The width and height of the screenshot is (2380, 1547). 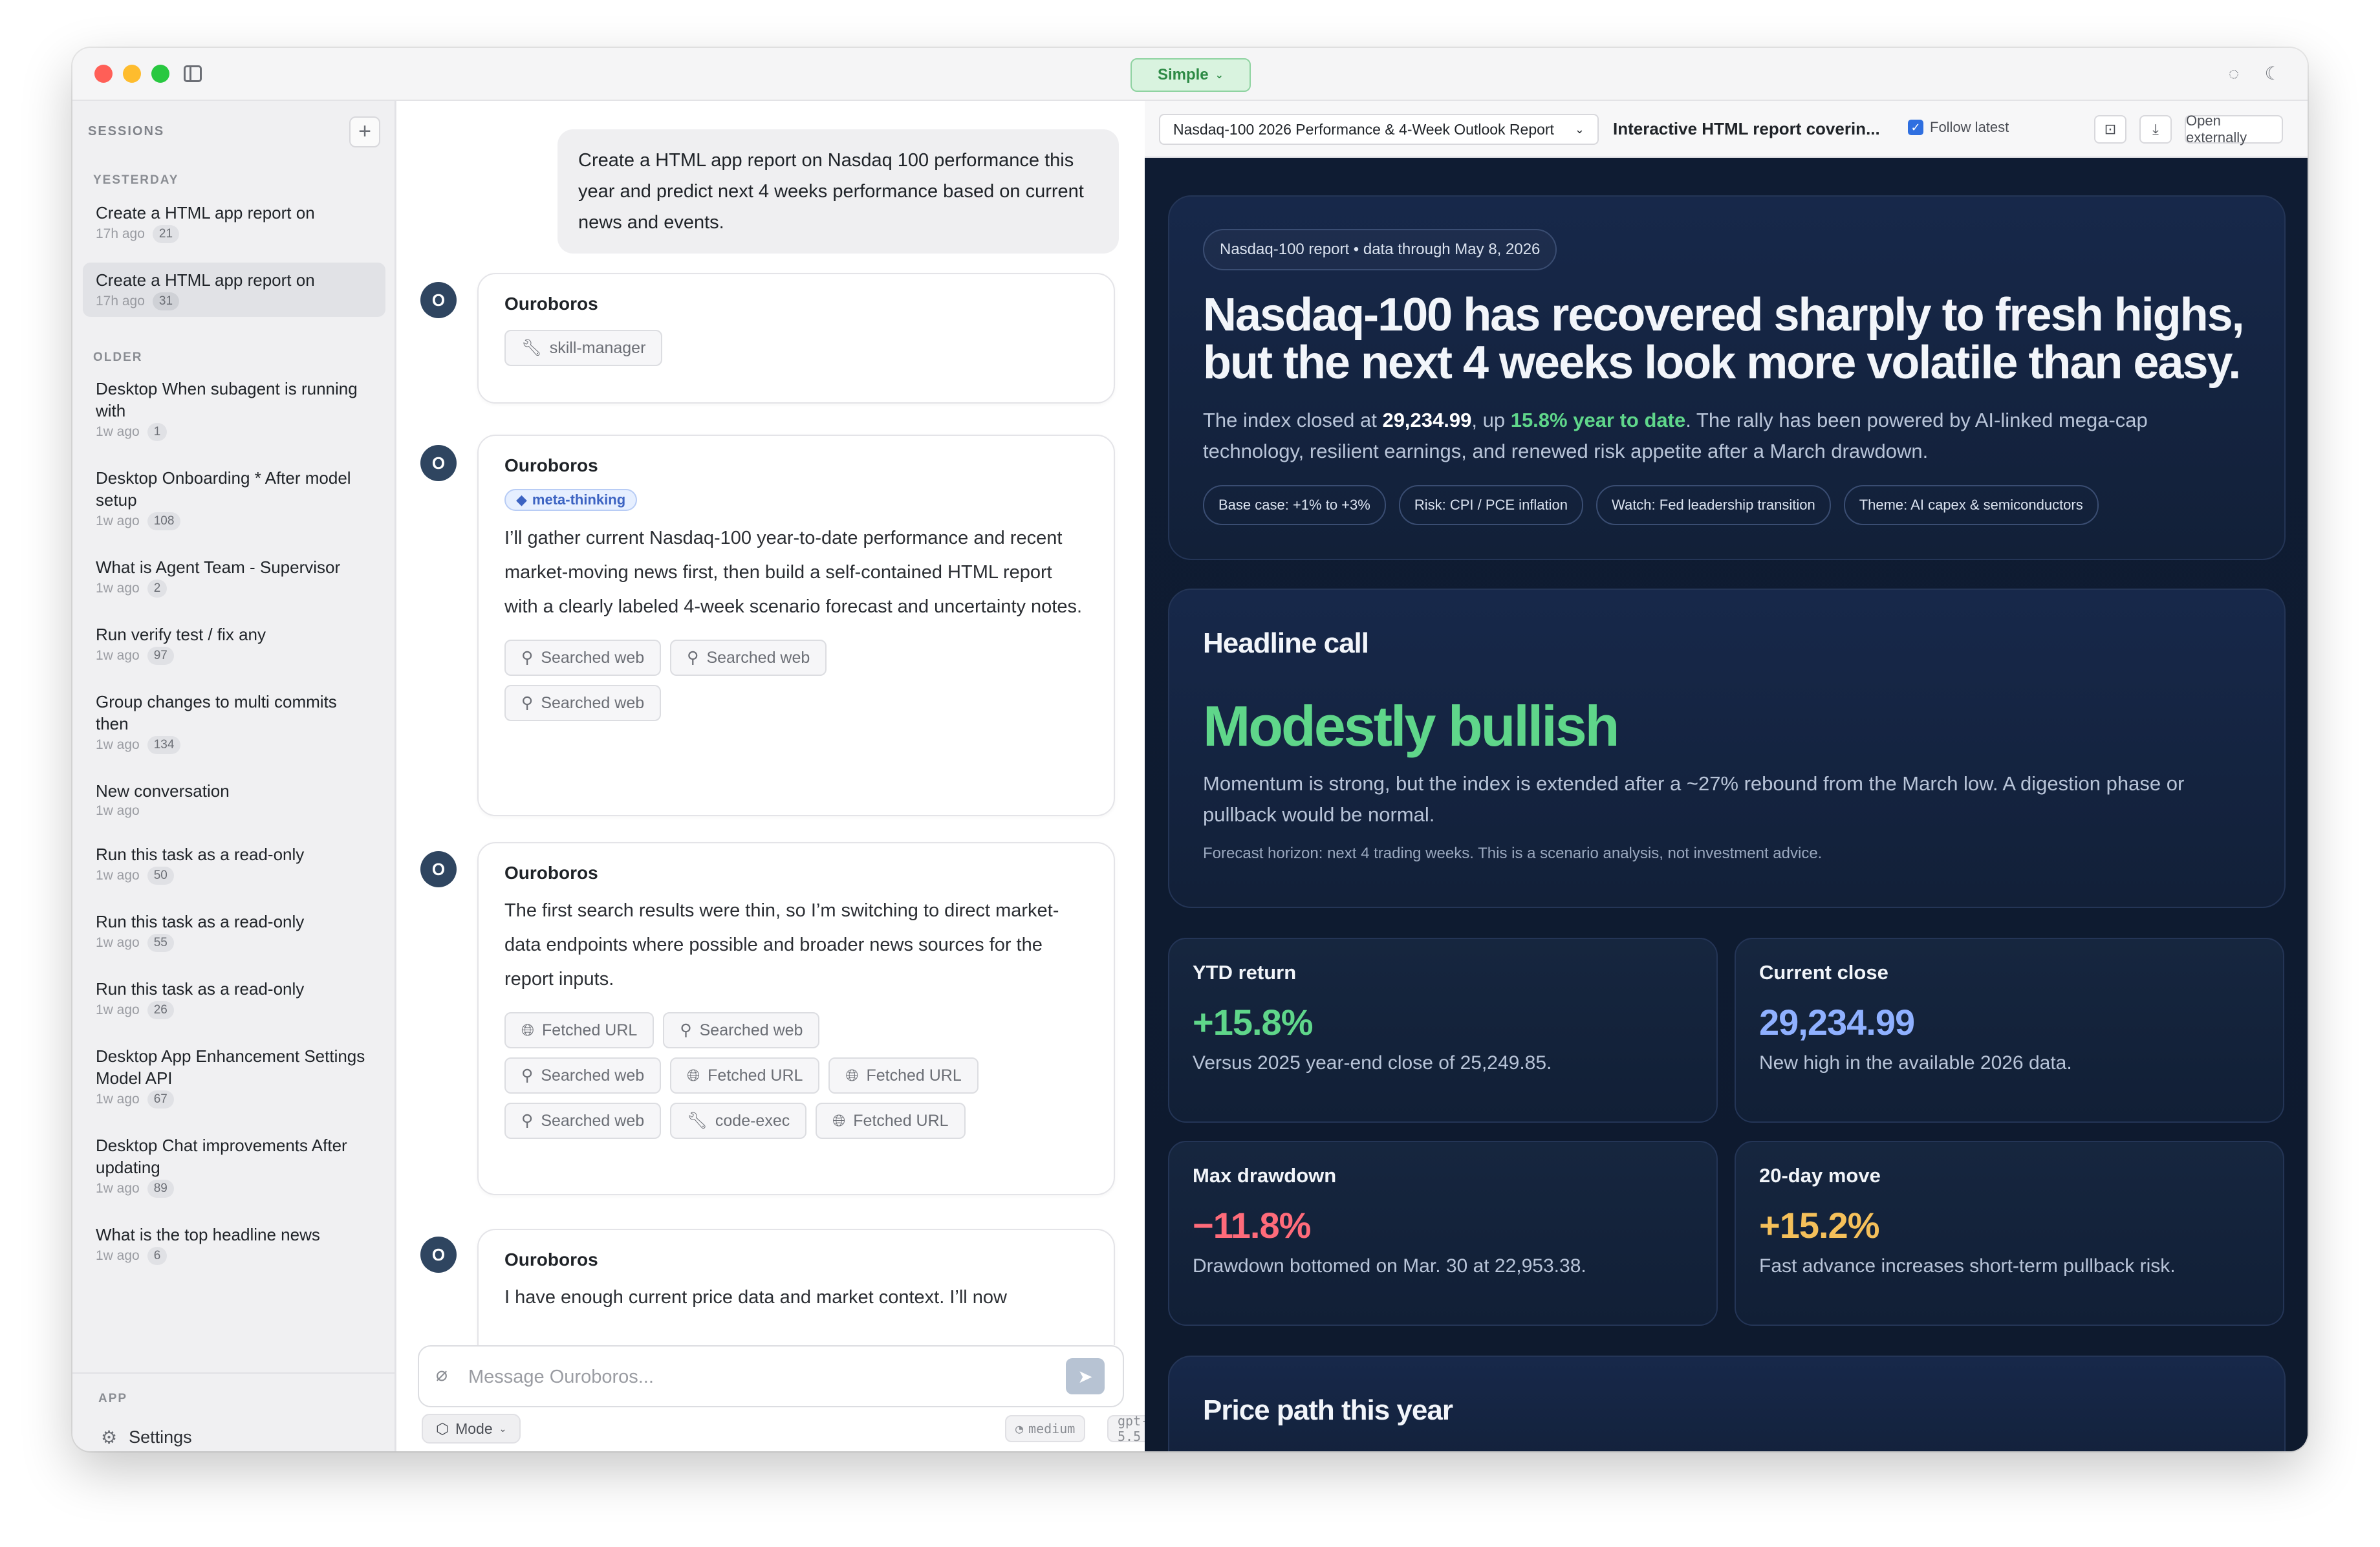 What do you see at coordinates (132, 74) in the screenshot?
I see `minimize-window-button` at bounding box center [132, 74].